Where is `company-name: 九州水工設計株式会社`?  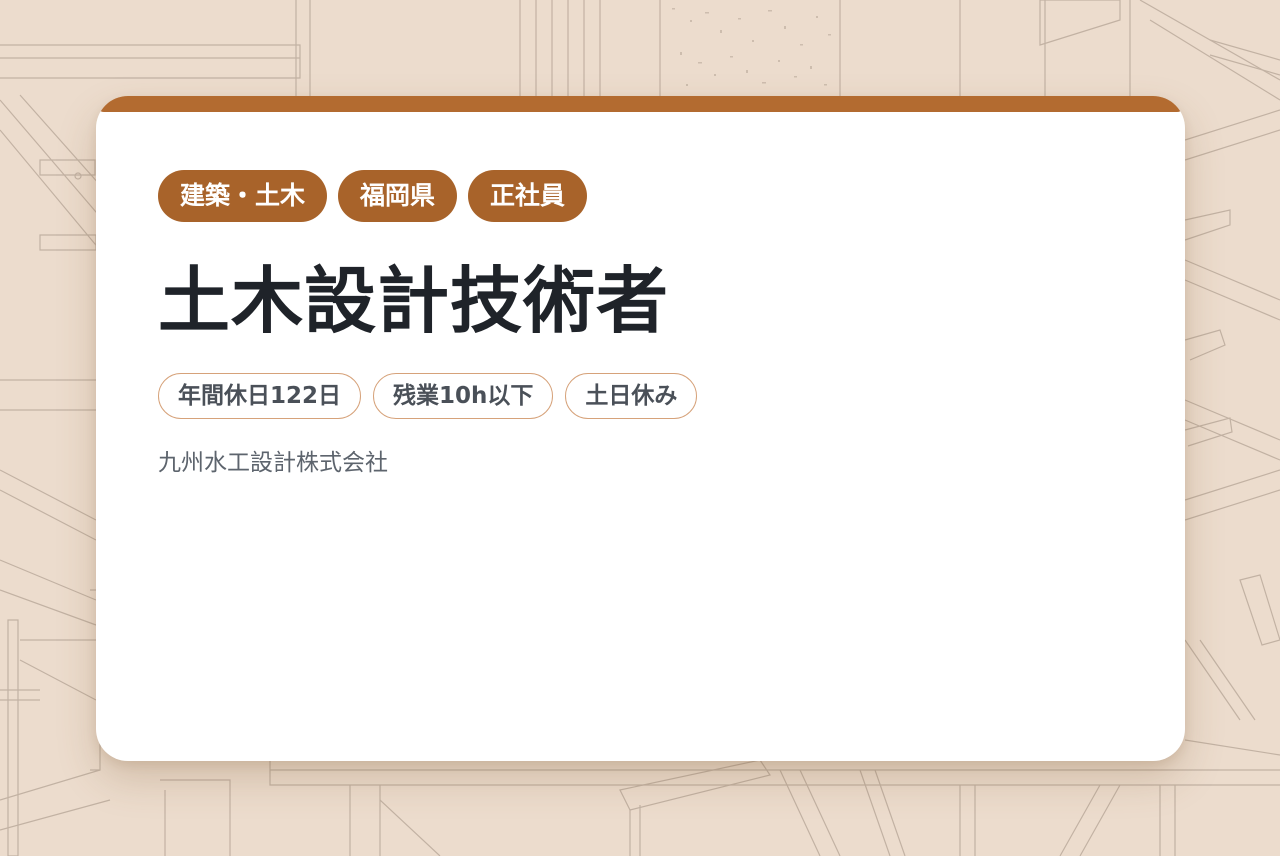
company-name: 九州水工設計株式会社 is located at coordinates (273, 463).